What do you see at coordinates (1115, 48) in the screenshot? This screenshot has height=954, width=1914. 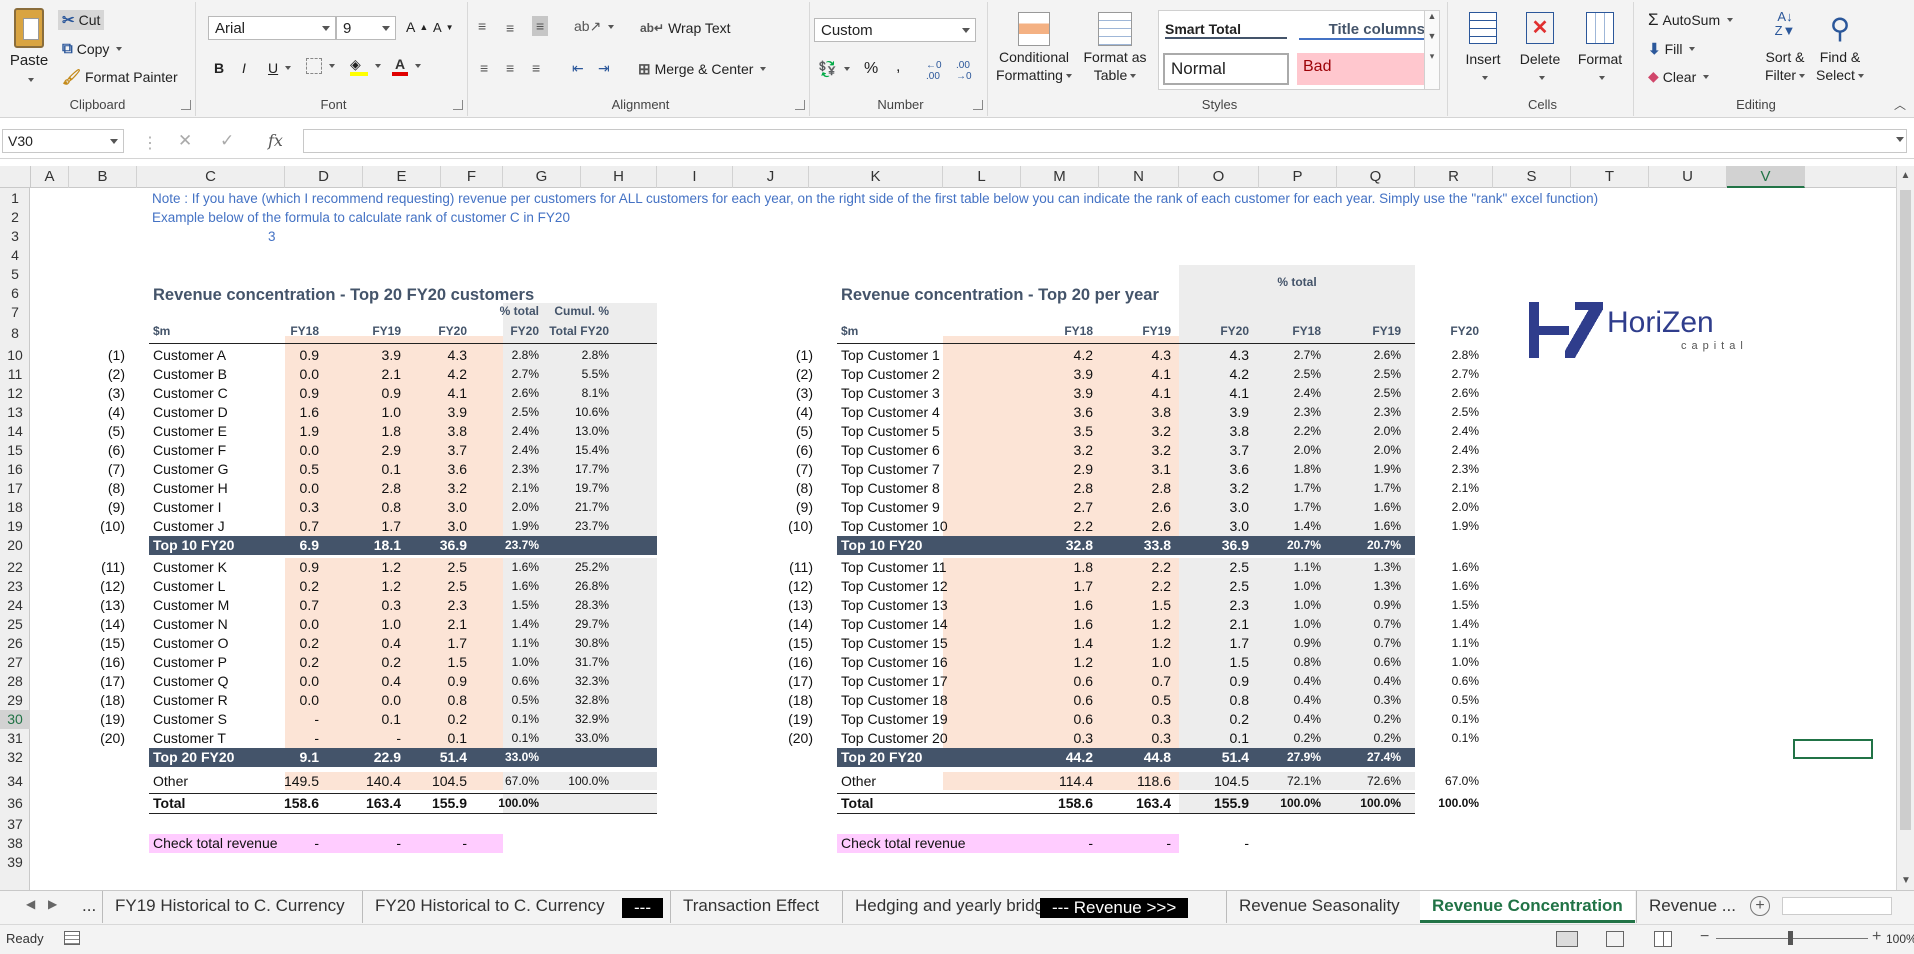 I see `format-as-table-button: Format as Table` at bounding box center [1115, 48].